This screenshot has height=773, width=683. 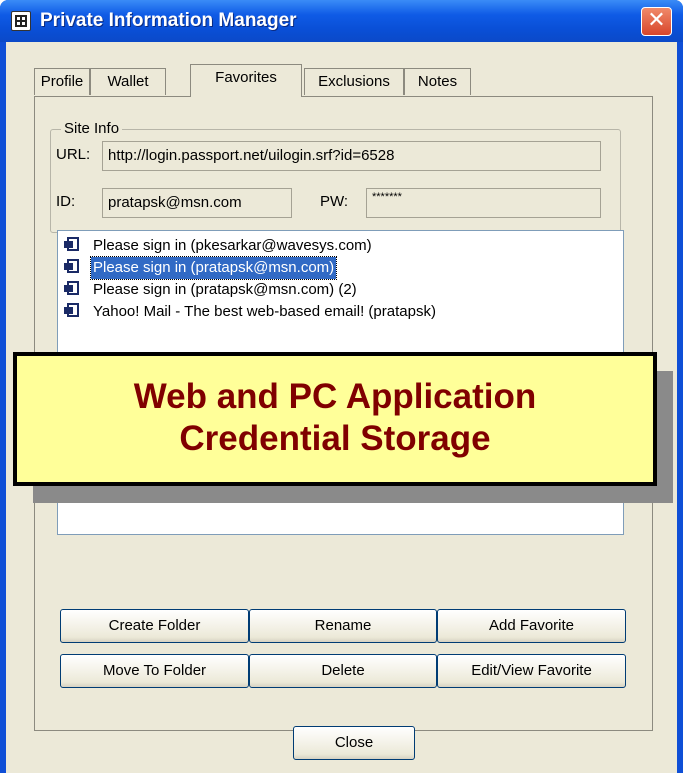 I want to click on list-item: Please sign in (pkesarkar@wavesys.com), so click(x=219, y=246).